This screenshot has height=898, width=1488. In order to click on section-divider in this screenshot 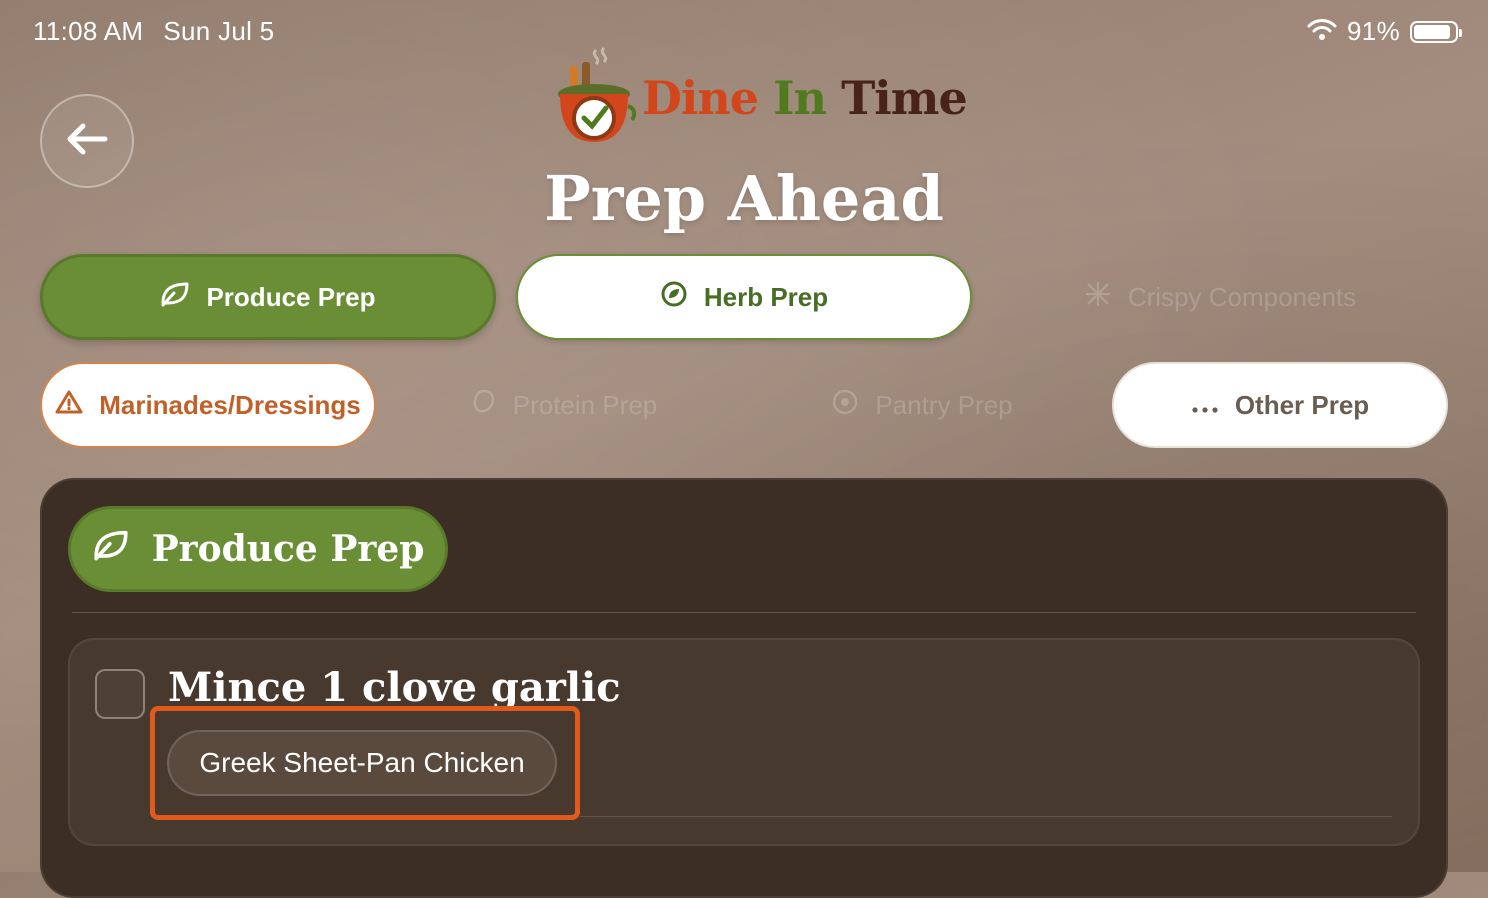, I will do `click(744, 612)`.